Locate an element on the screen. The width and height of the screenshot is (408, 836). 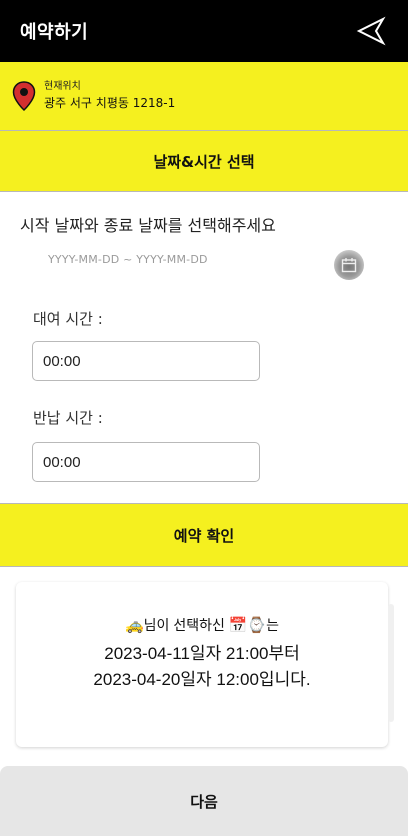
return-time-label: 반납 시간 : is located at coordinates (68, 418).